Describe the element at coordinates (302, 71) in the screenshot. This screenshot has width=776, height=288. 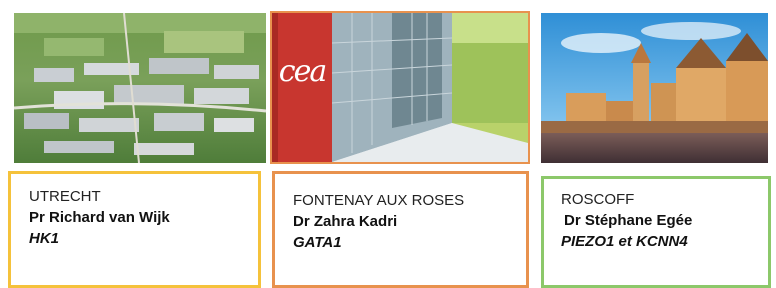
I see `cea-logo: cea` at that location.